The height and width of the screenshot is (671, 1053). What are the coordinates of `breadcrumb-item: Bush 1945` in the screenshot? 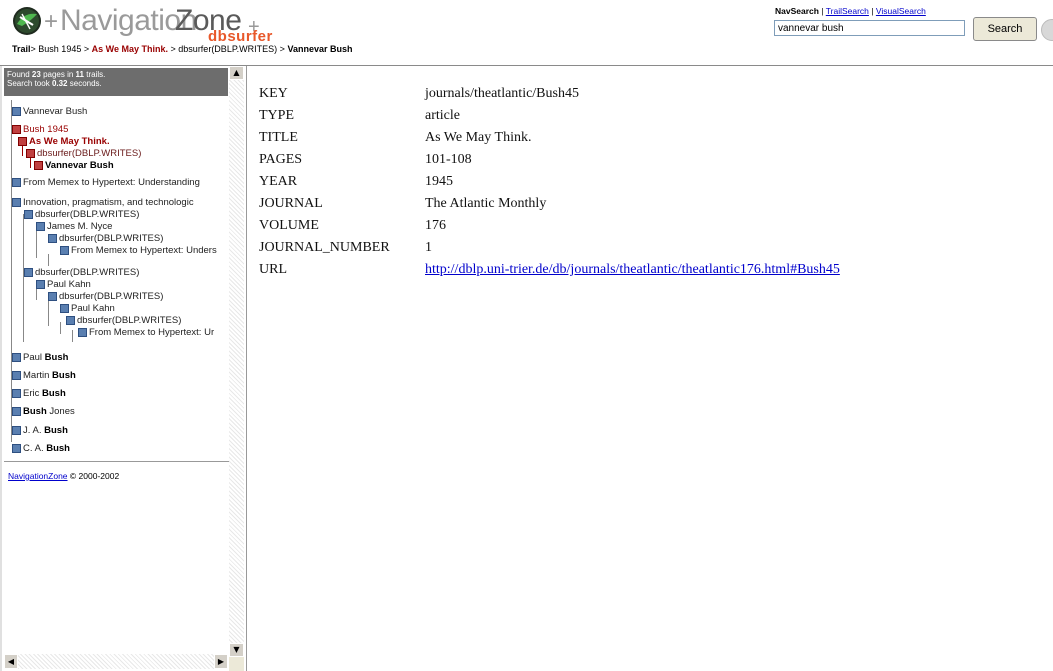 It's located at (59, 49).